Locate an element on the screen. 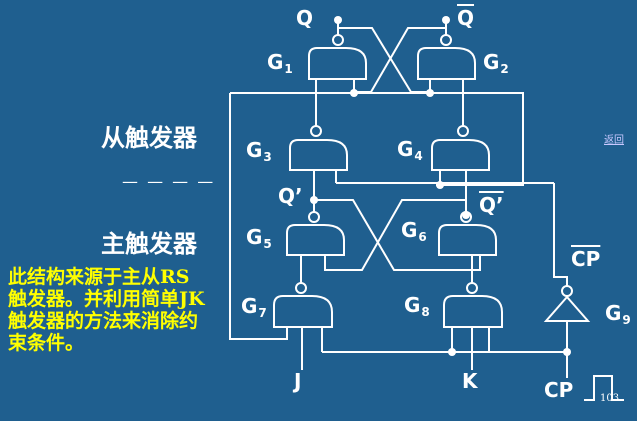  inverter-bubble-g2 is located at coordinates (446, 40).